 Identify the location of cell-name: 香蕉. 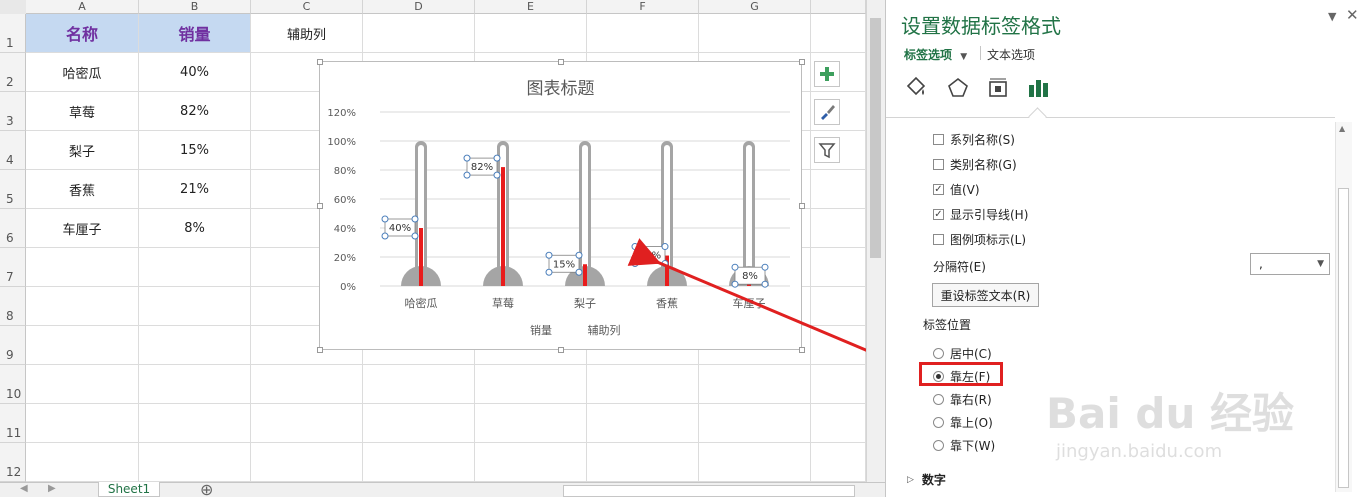
(82, 189).